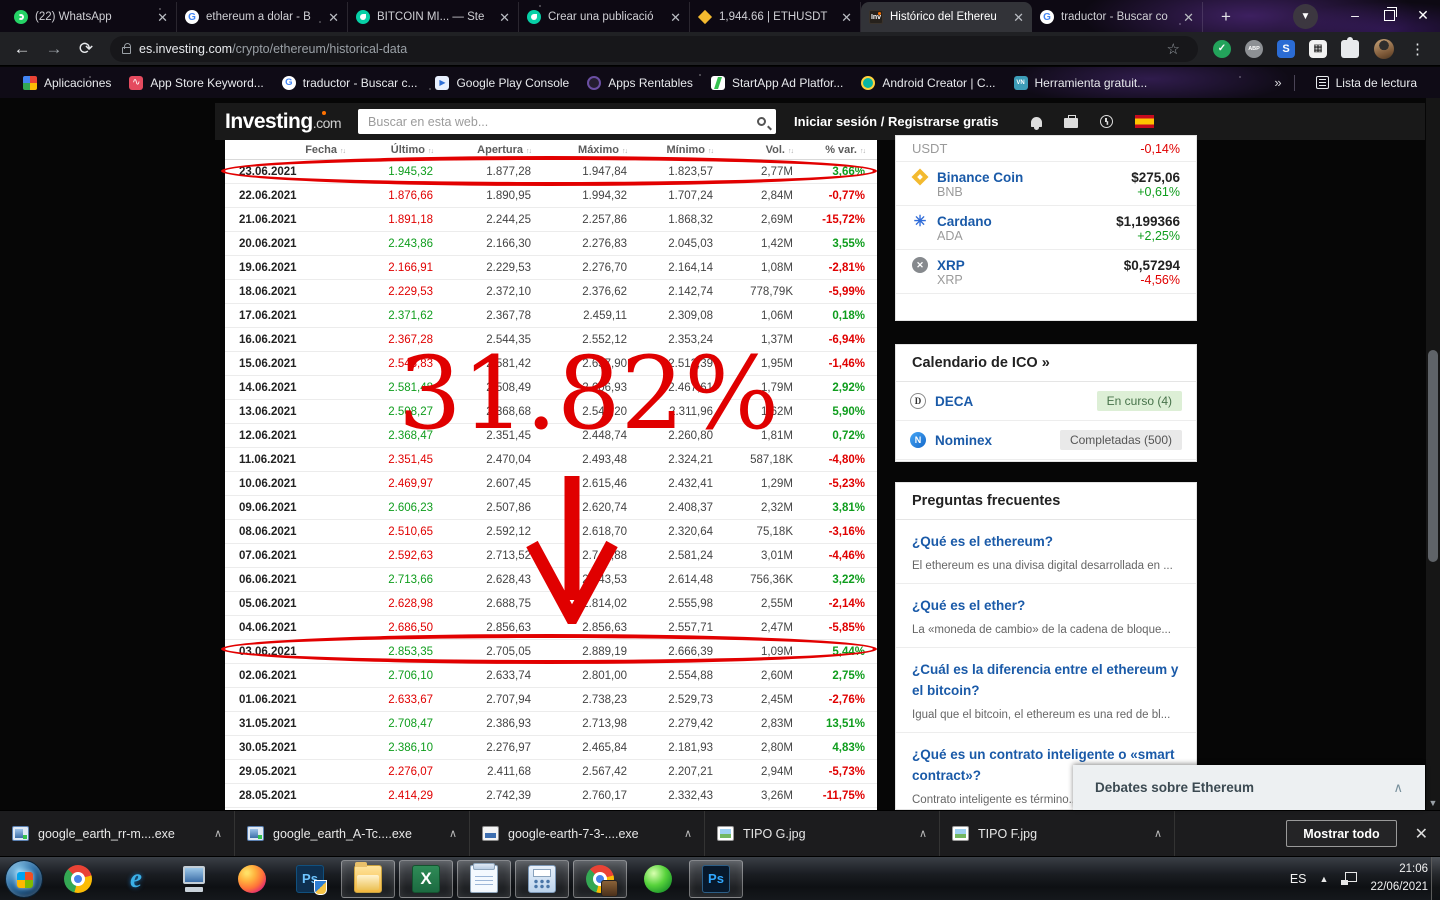  Describe the element at coordinates (136, 879) in the screenshot. I see `taskbar-internet-explorer` at that location.